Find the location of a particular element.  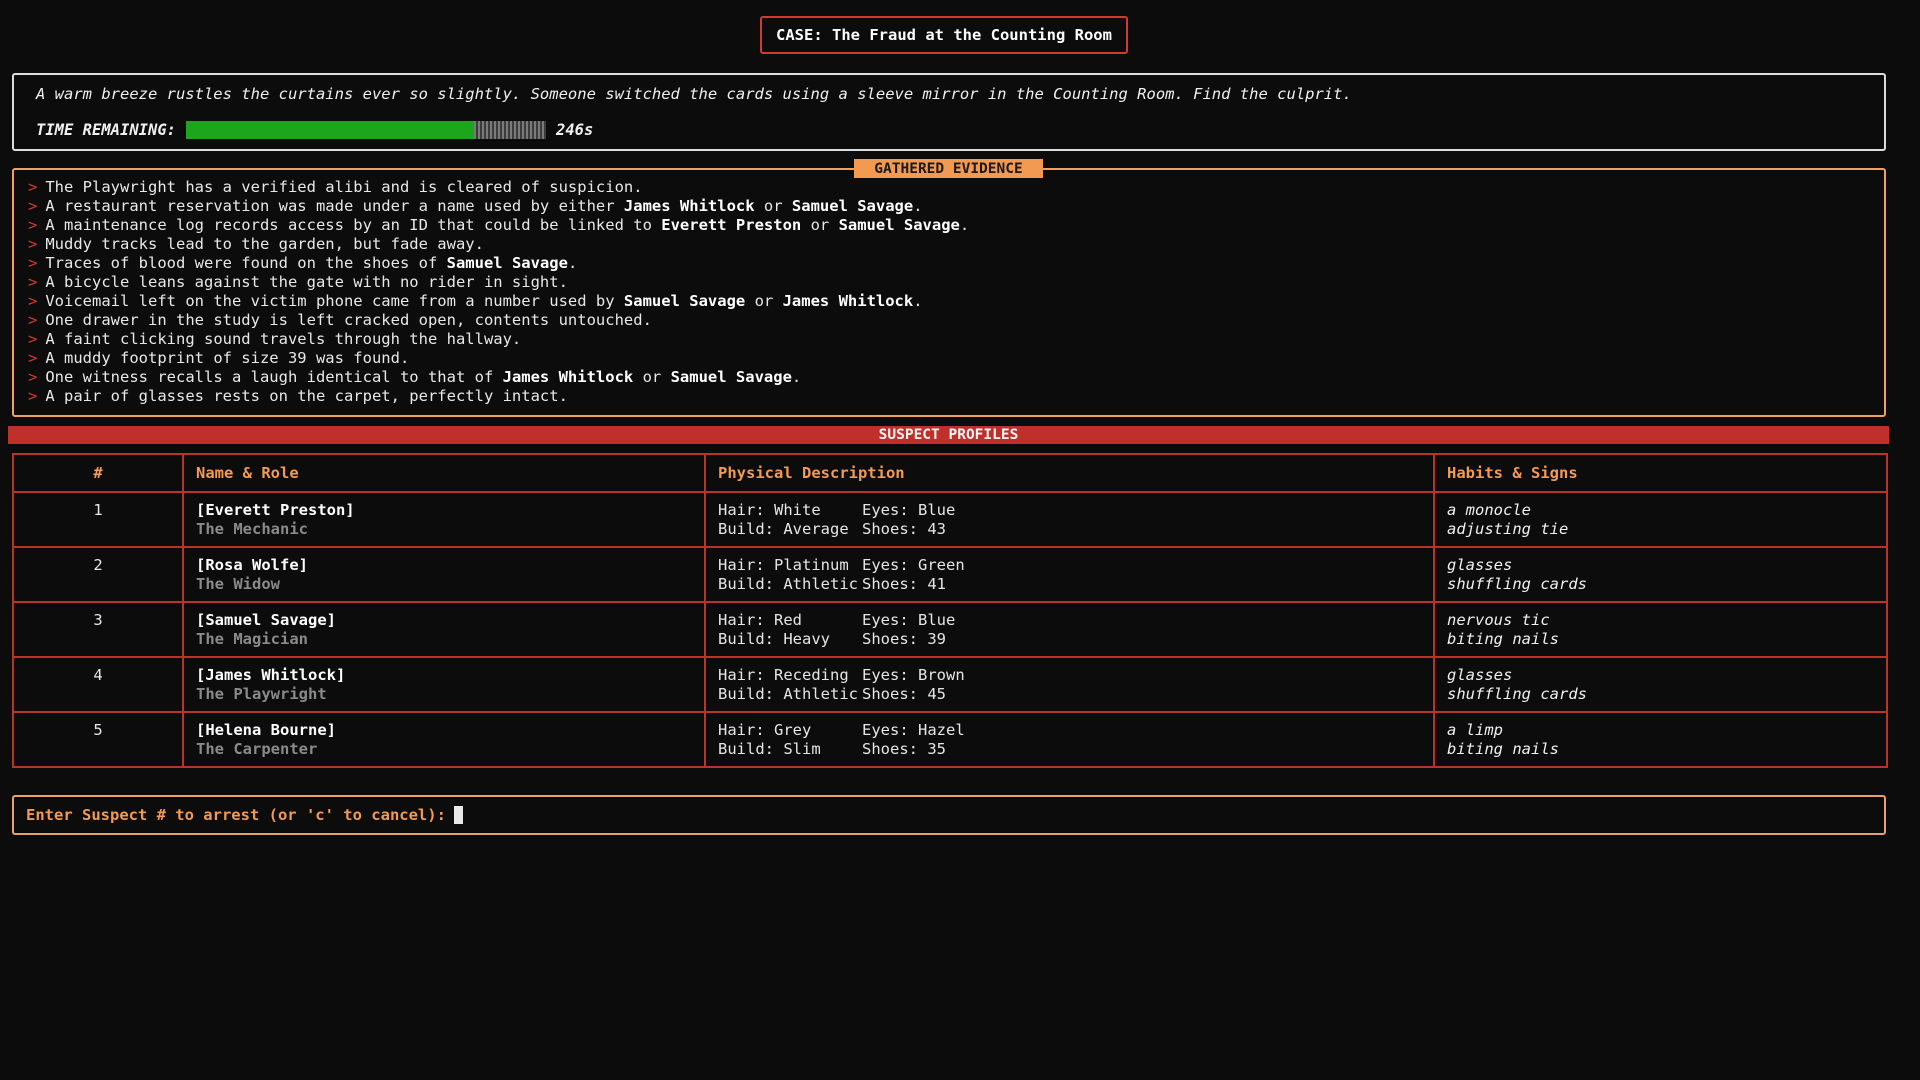

time-progress-bar is located at coordinates (365, 130).